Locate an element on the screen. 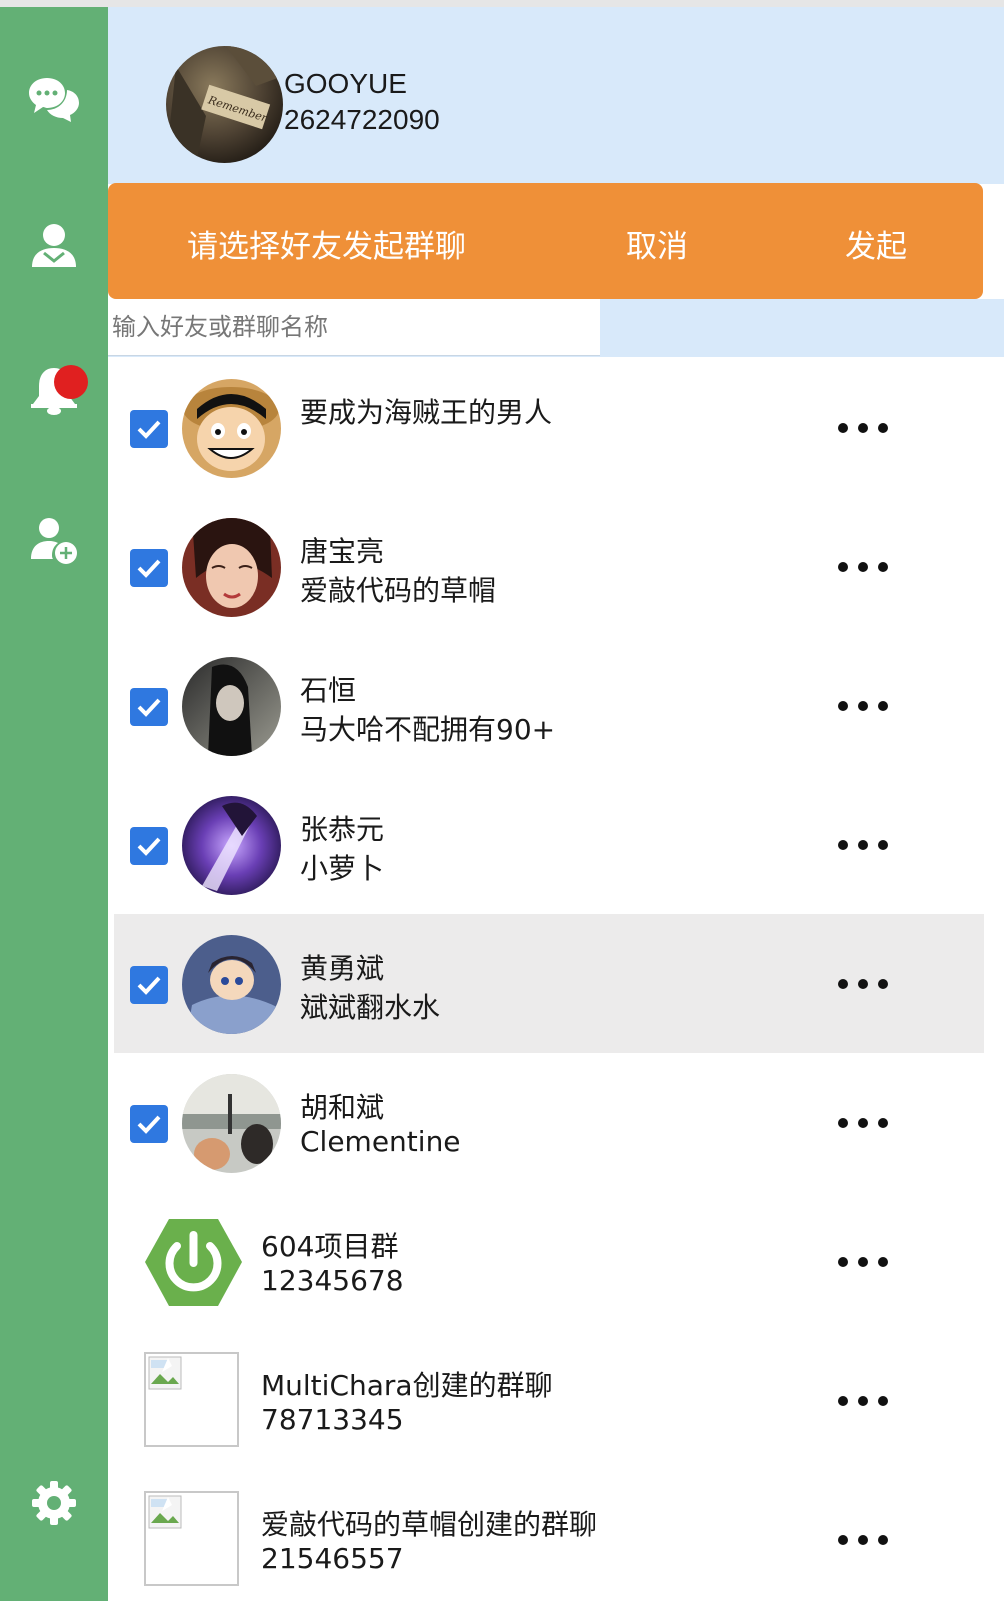 This screenshot has height=1609, width=1004. sidebar-item-chats is located at coordinates (54, 99).